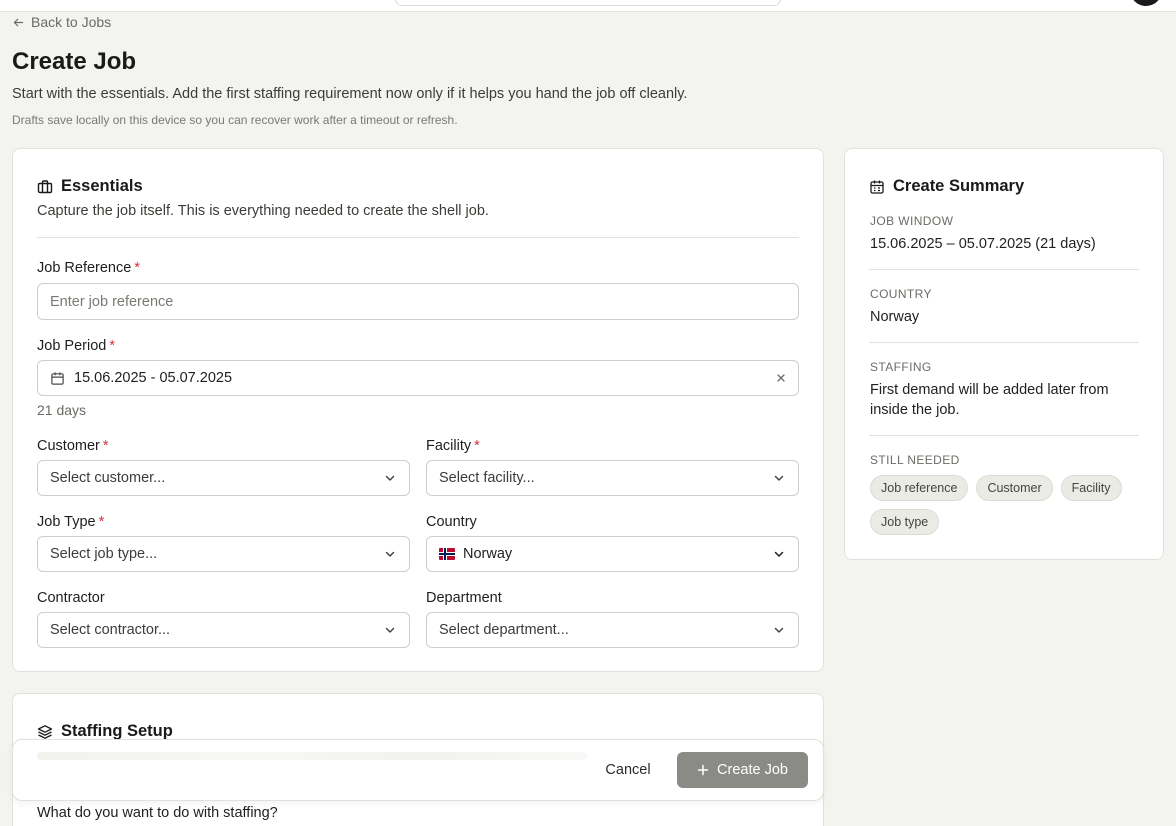 The height and width of the screenshot is (826, 1176). I want to click on back-to-jobs-link: Back to Jobs, so click(61, 22).